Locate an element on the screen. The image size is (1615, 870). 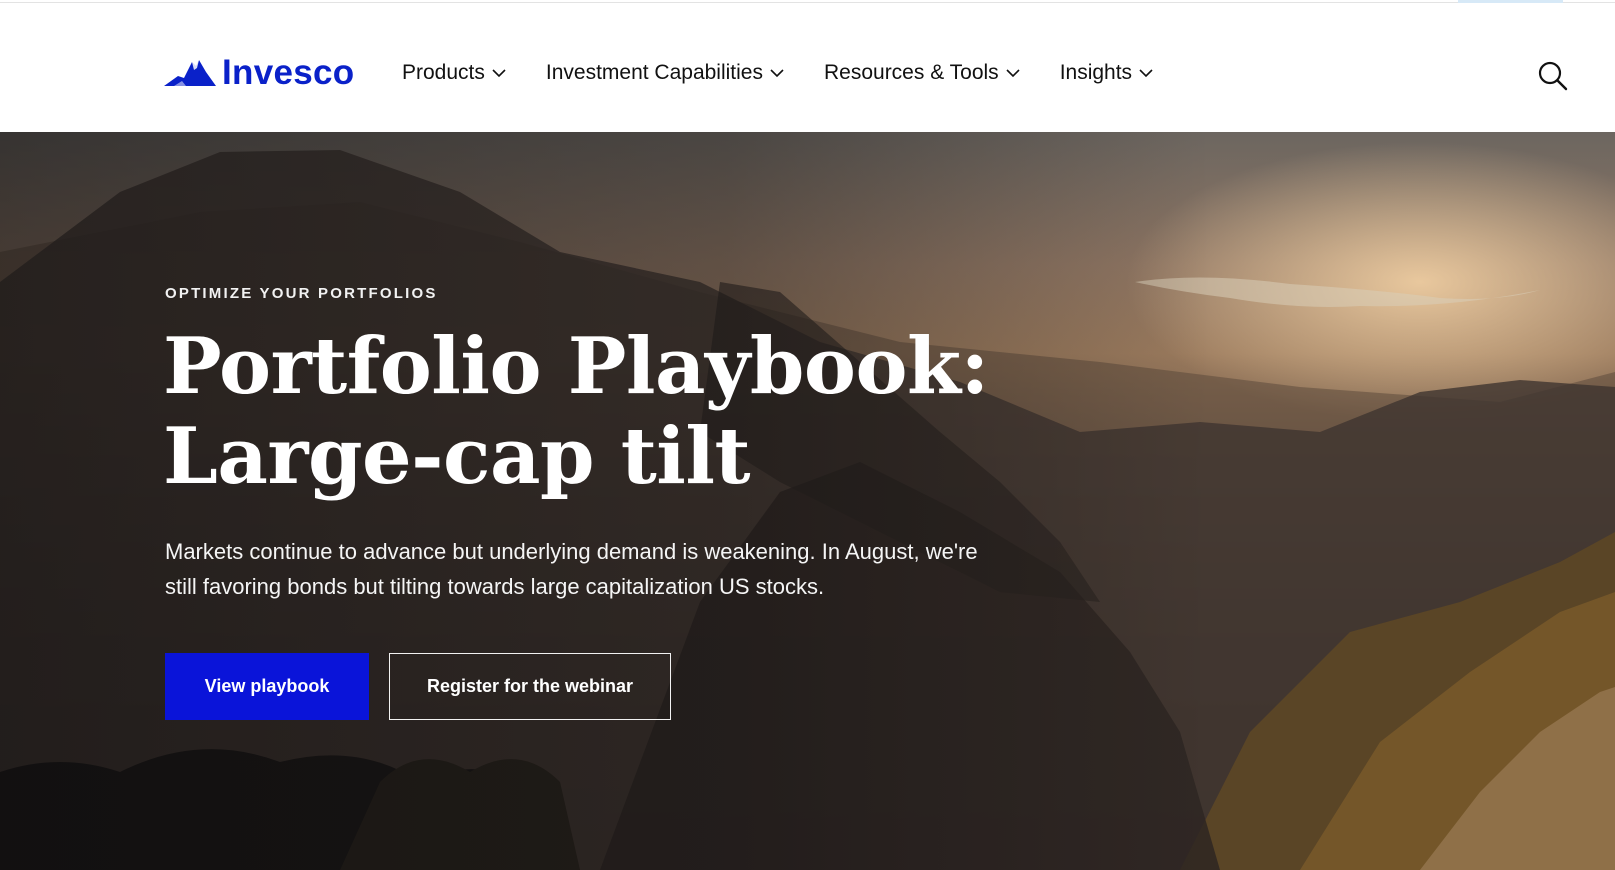
nav-item-investment-capabilities: Investment Capabilities is located at coordinates (665, 73).